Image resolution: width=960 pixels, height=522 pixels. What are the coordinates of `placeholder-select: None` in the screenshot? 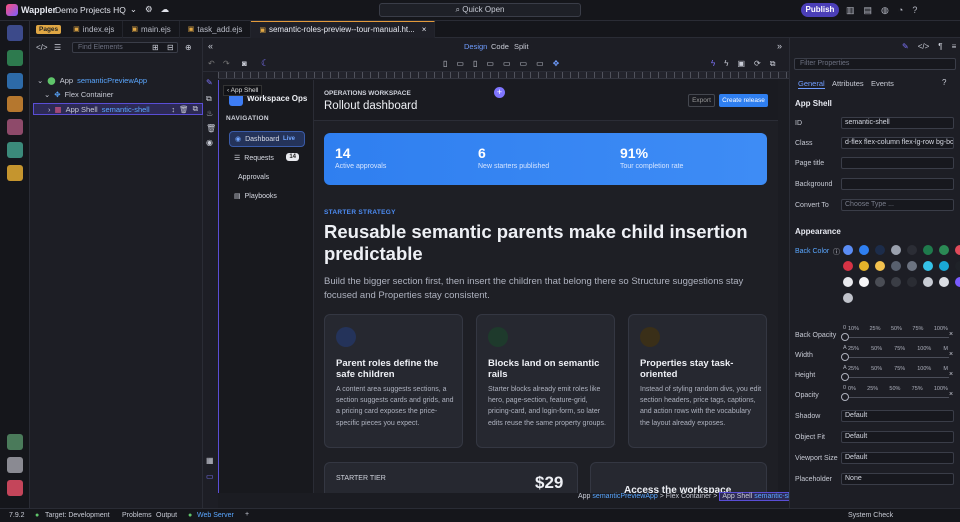 It's located at (897, 479).